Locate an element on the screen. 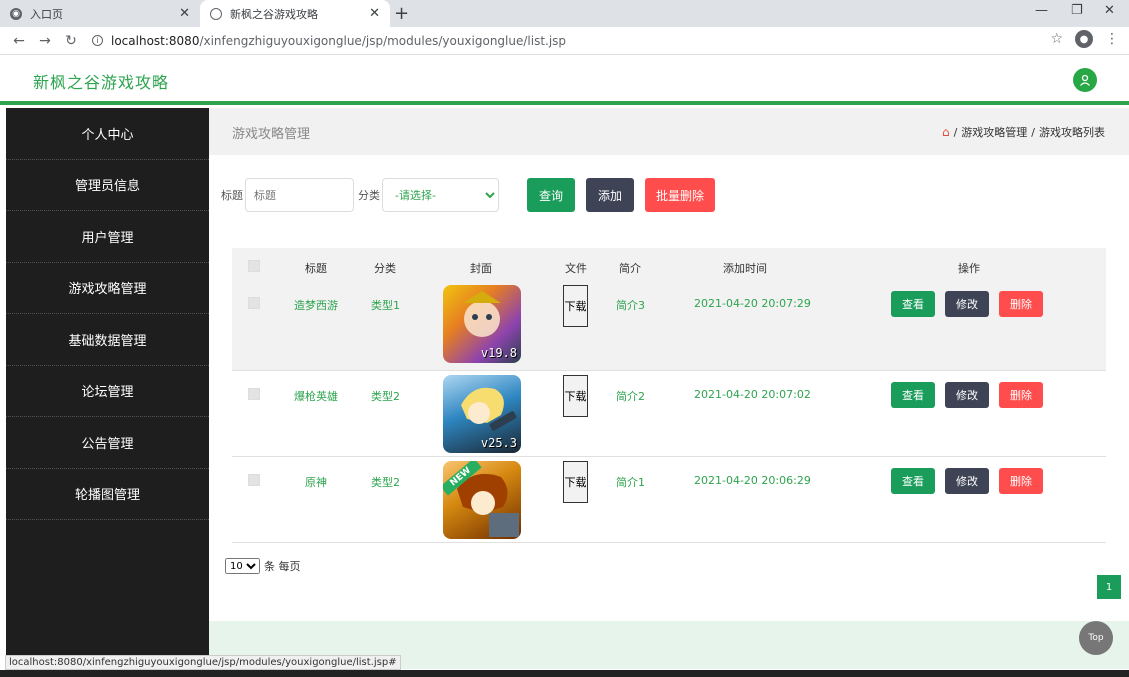  profile-icon: ● is located at coordinates (1084, 39).